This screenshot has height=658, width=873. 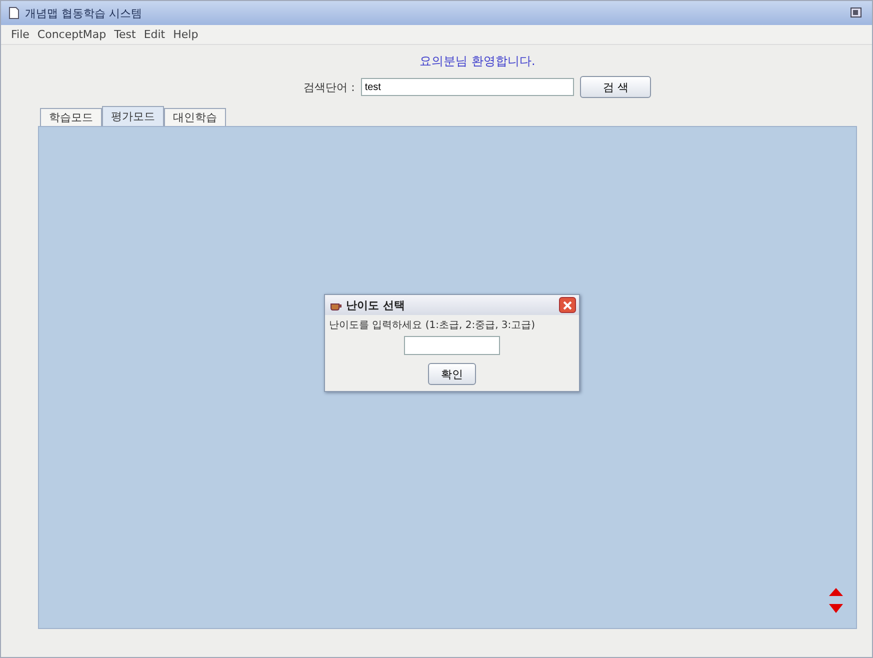 What do you see at coordinates (185, 34) in the screenshot?
I see `menu-item: Help` at bounding box center [185, 34].